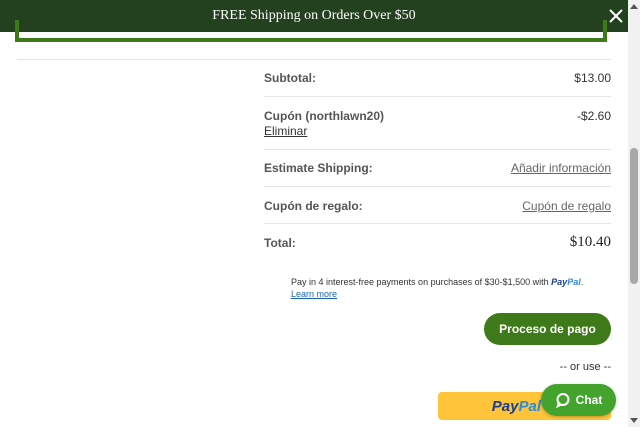 Image resolution: width=640 pixels, height=427 pixels. I want to click on total-value: $10.40, so click(590, 242).